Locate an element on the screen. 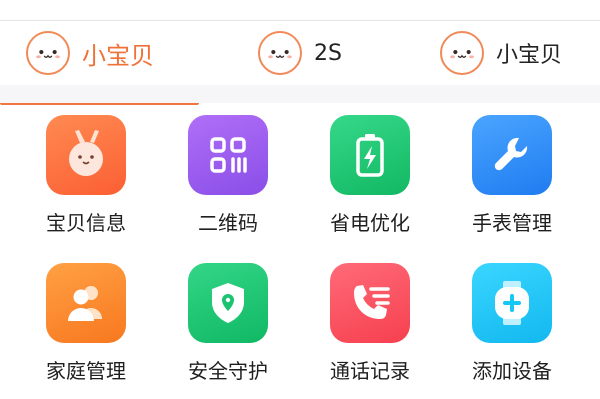 This screenshot has width=600, height=399. phone-list-icon is located at coordinates (370, 303).